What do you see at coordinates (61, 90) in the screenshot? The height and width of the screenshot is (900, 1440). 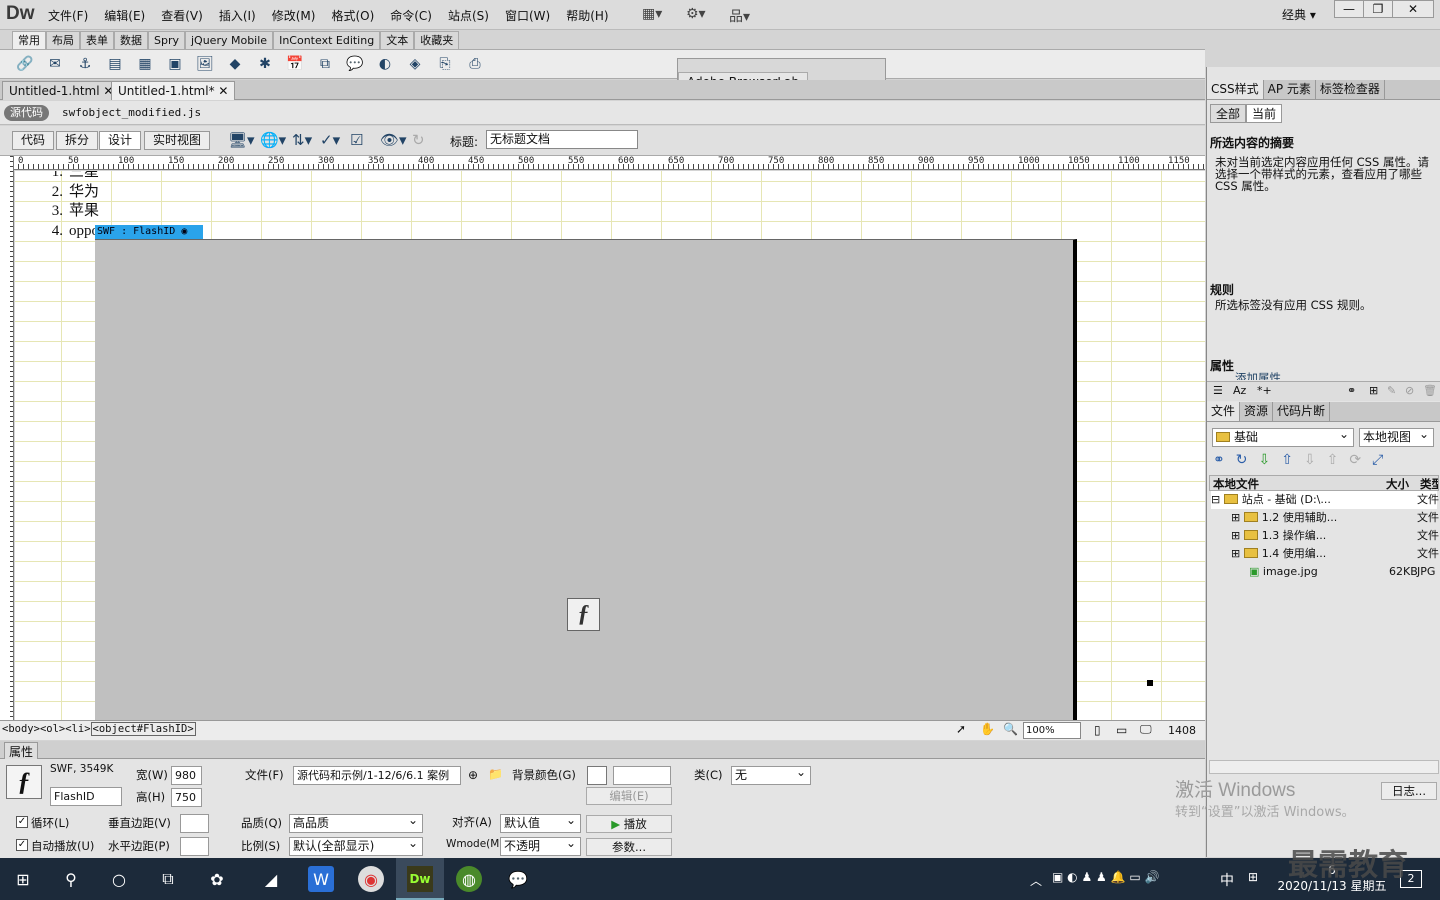 I see `doc-tab-1: Untitled-1.html ✕` at bounding box center [61, 90].